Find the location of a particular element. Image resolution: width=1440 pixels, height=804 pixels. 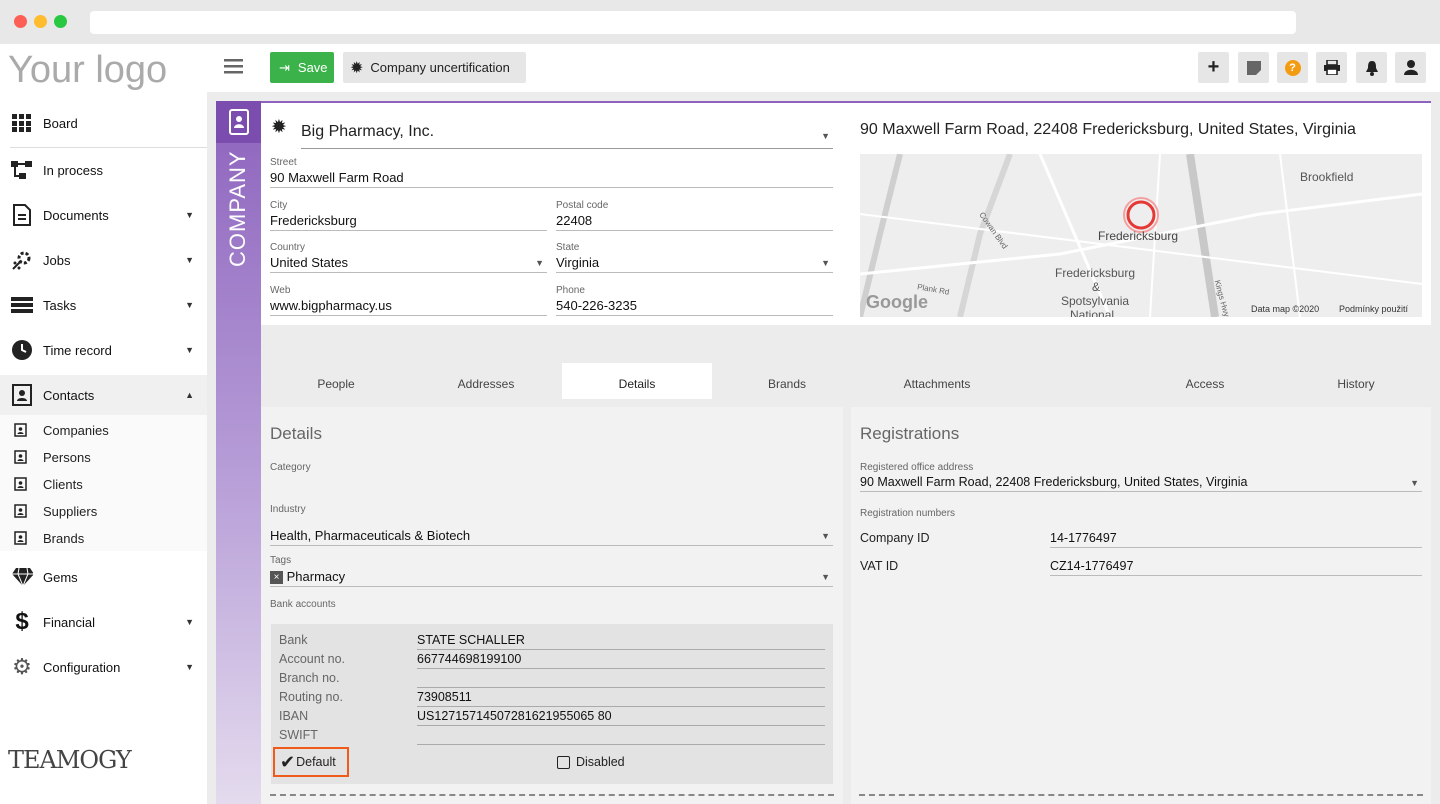

street-label: Street is located at coordinates (283, 162).